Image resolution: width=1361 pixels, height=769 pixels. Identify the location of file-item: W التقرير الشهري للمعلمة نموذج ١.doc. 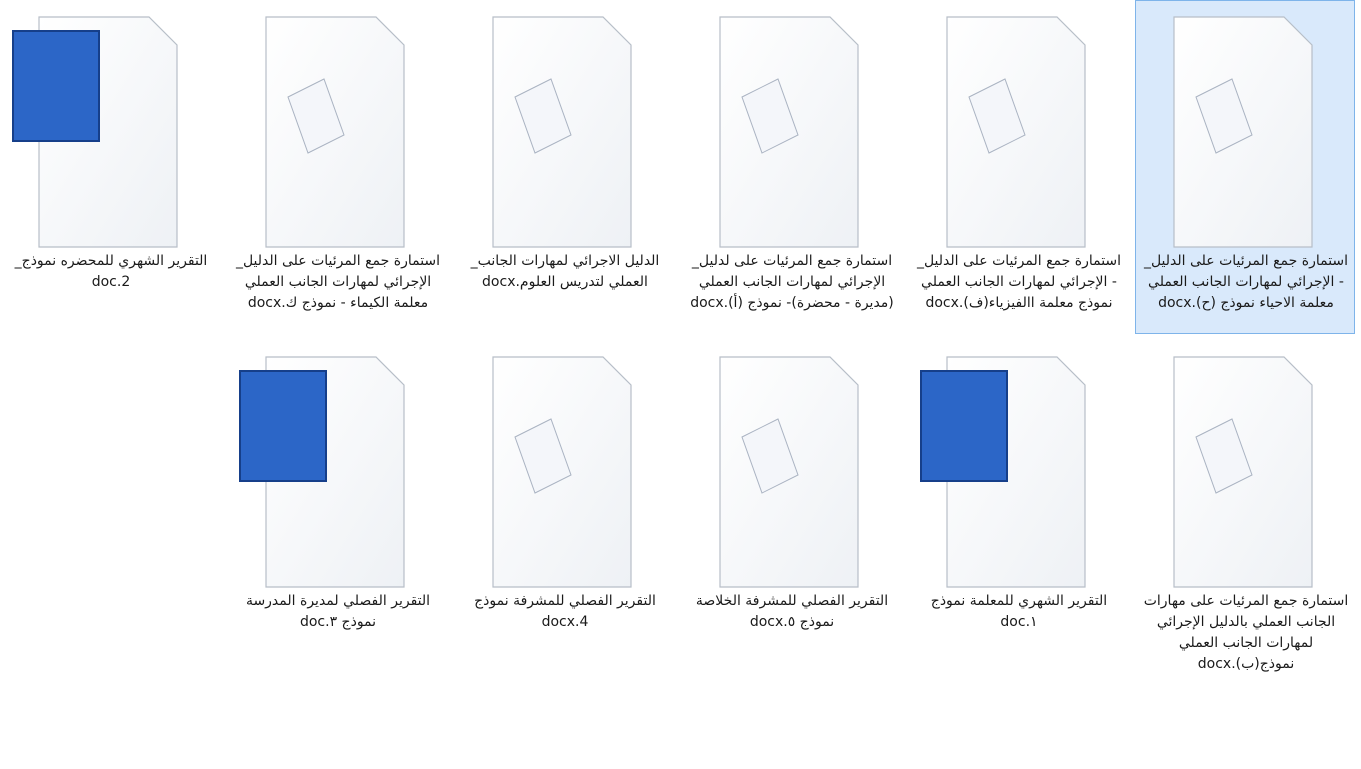
(1018, 507).